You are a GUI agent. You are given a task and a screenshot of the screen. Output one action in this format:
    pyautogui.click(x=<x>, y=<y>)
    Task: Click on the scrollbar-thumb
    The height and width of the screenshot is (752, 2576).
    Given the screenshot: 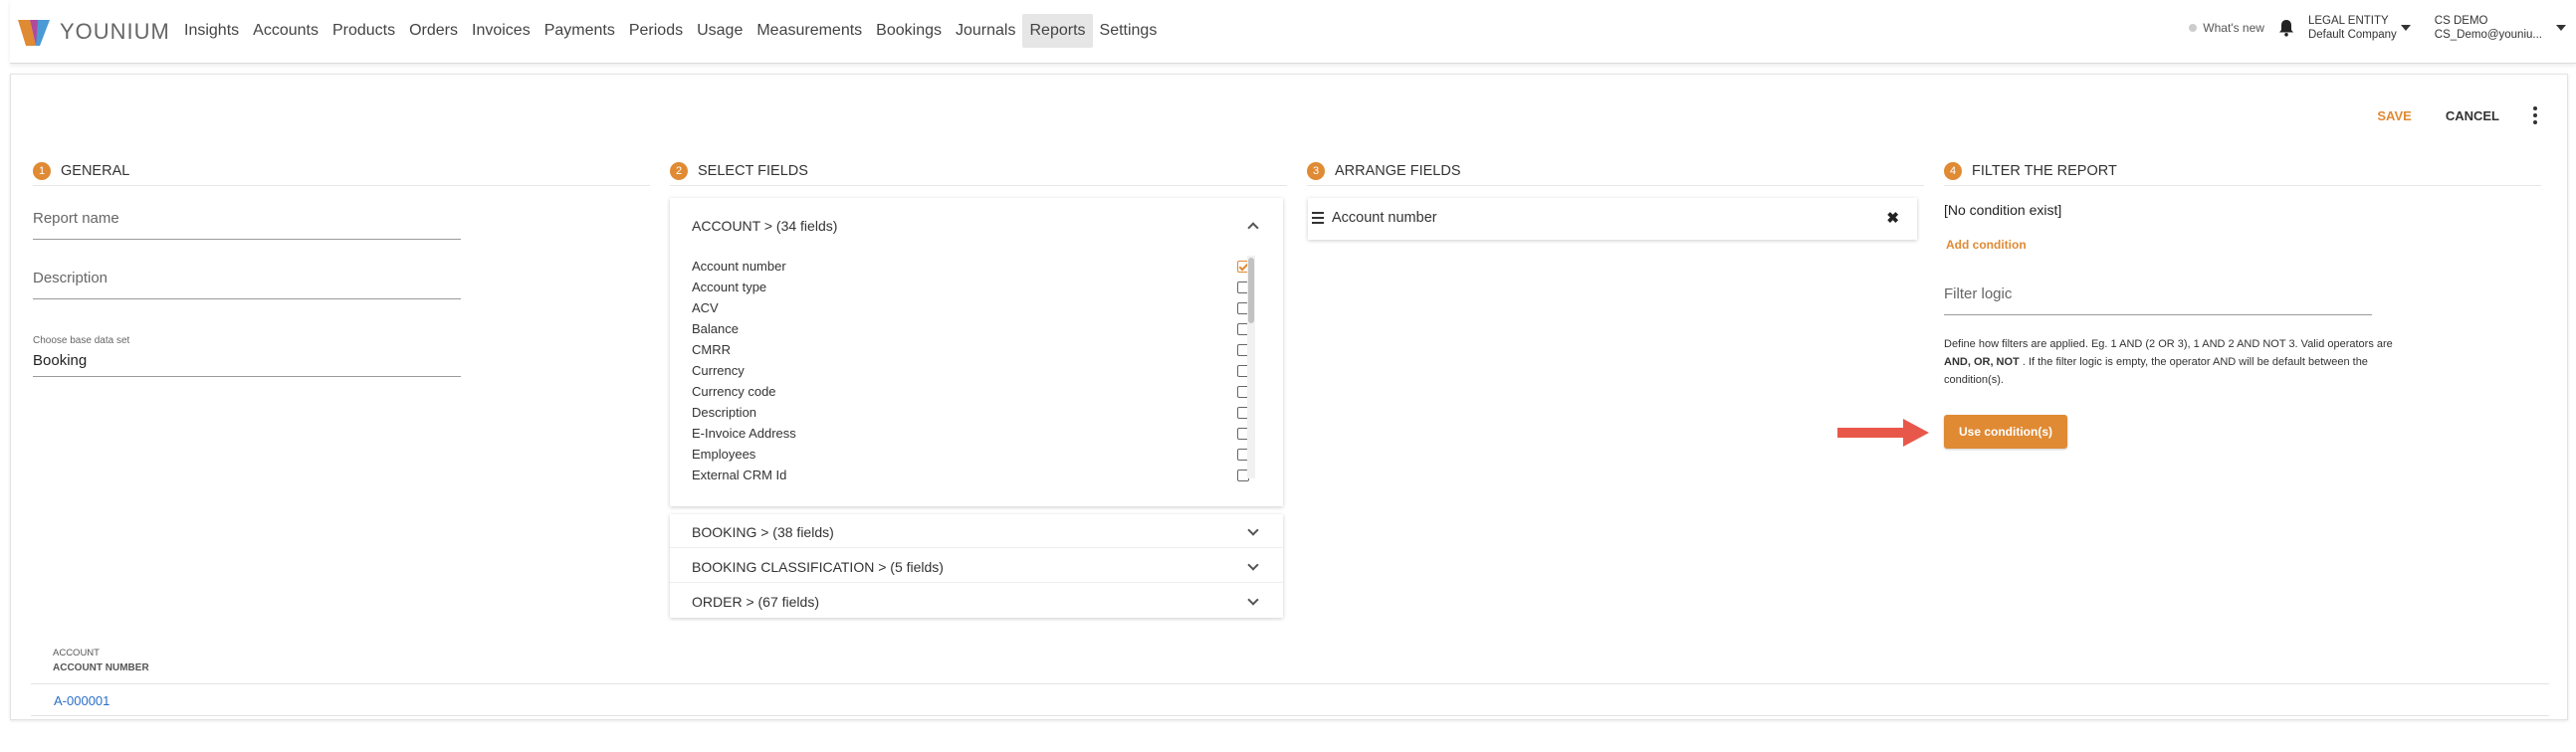 What is the action you would take?
    pyautogui.click(x=1251, y=290)
    